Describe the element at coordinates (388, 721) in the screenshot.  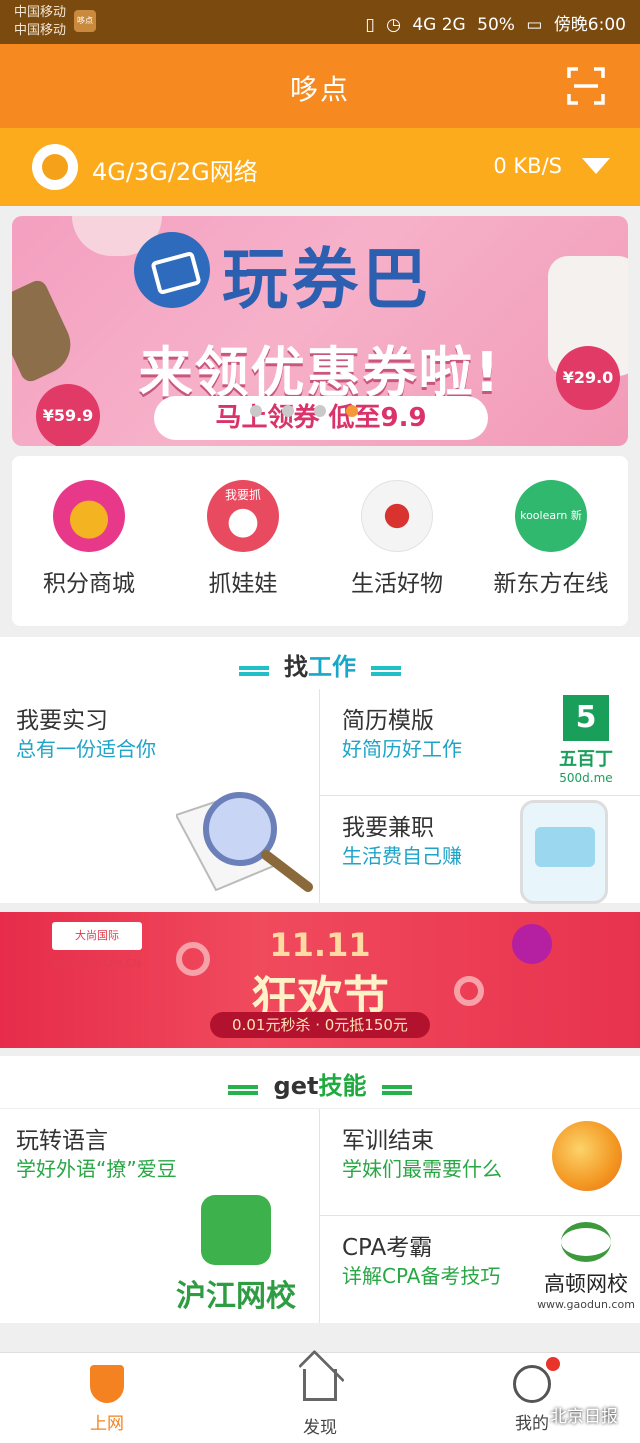
I see `card-title: 简历模版` at that location.